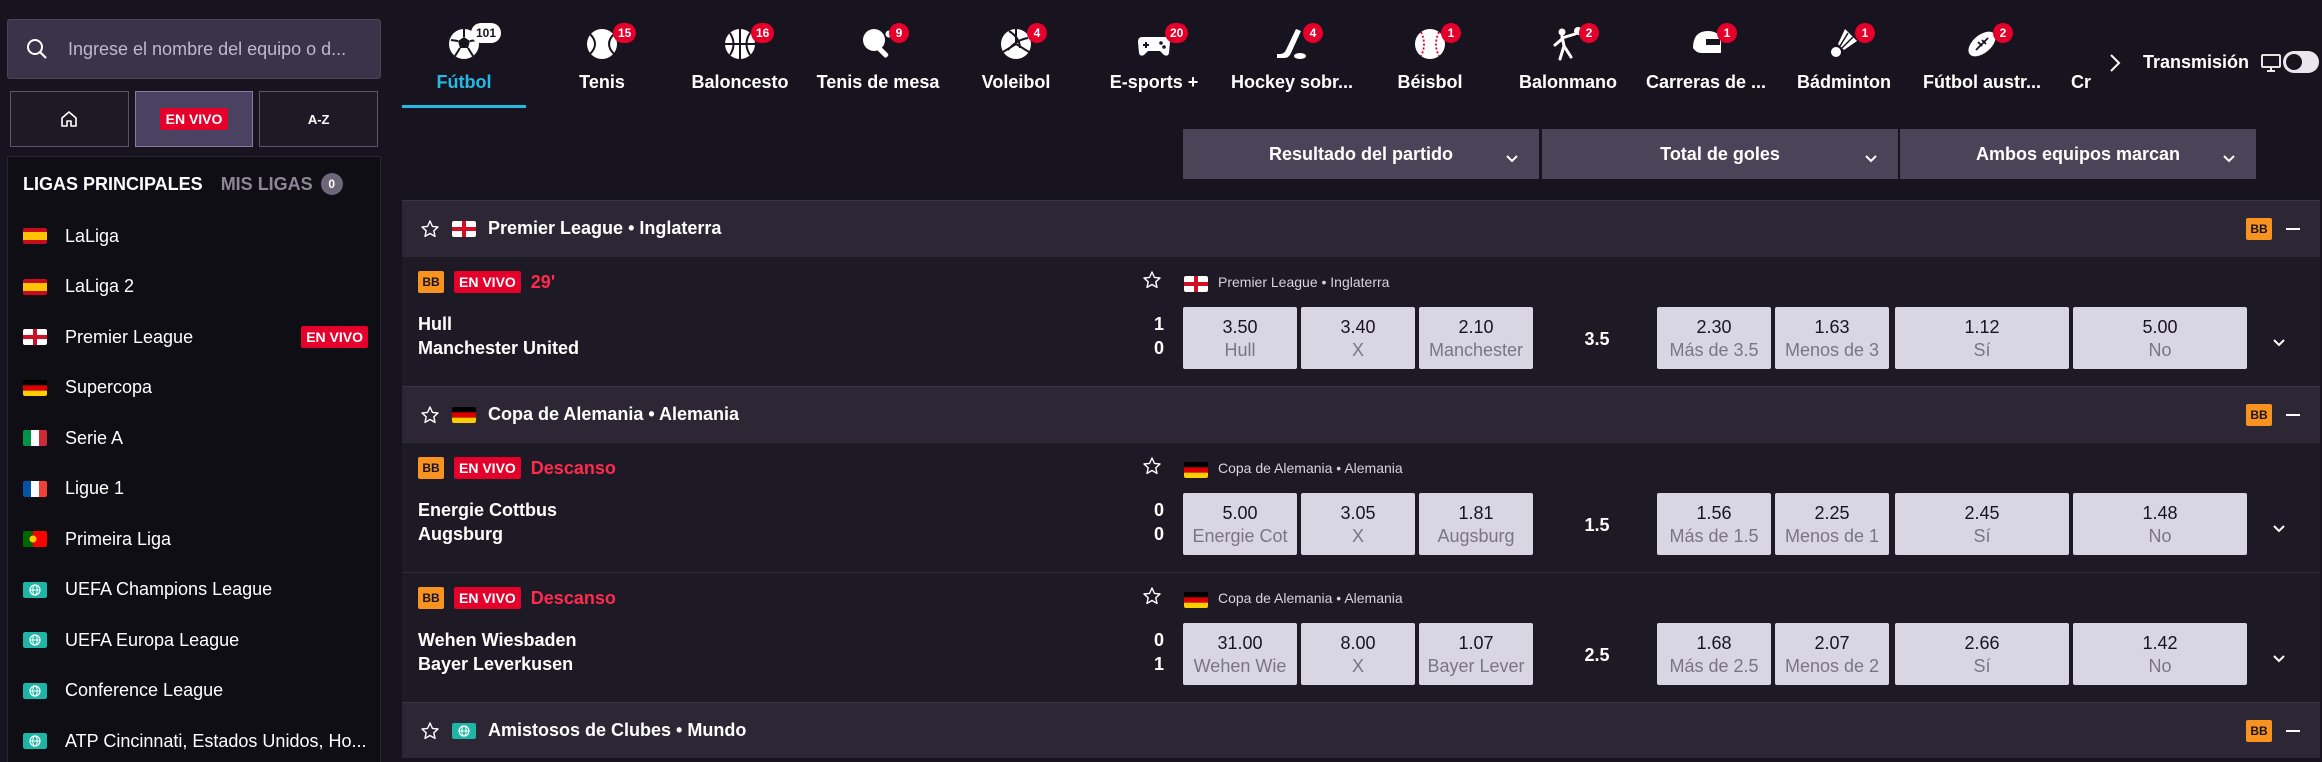 This screenshot has width=2322, height=762. What do you see at coordinates (195, 640) in the screenshot?
I see `league-item: UEFA Europa League` at bounding box center [195, 640].